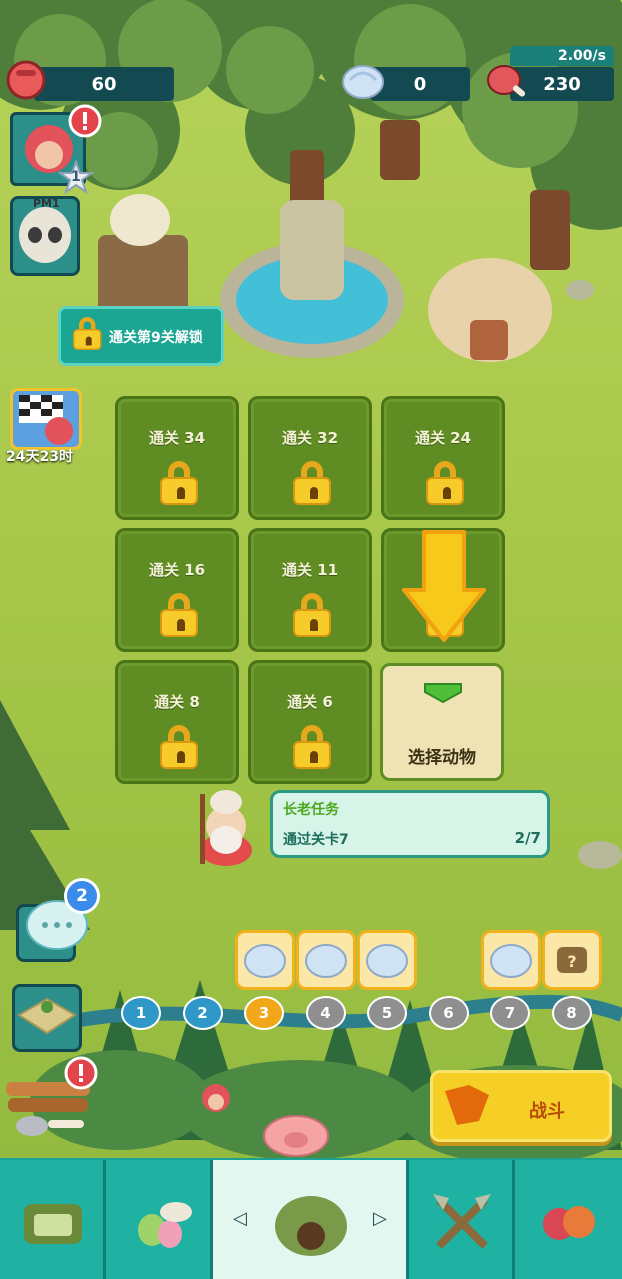 This screenshot has width=622, height=1279. Describe the element at coordinates (506, 81) in the screenshot. I see `meat-icon` at that location.